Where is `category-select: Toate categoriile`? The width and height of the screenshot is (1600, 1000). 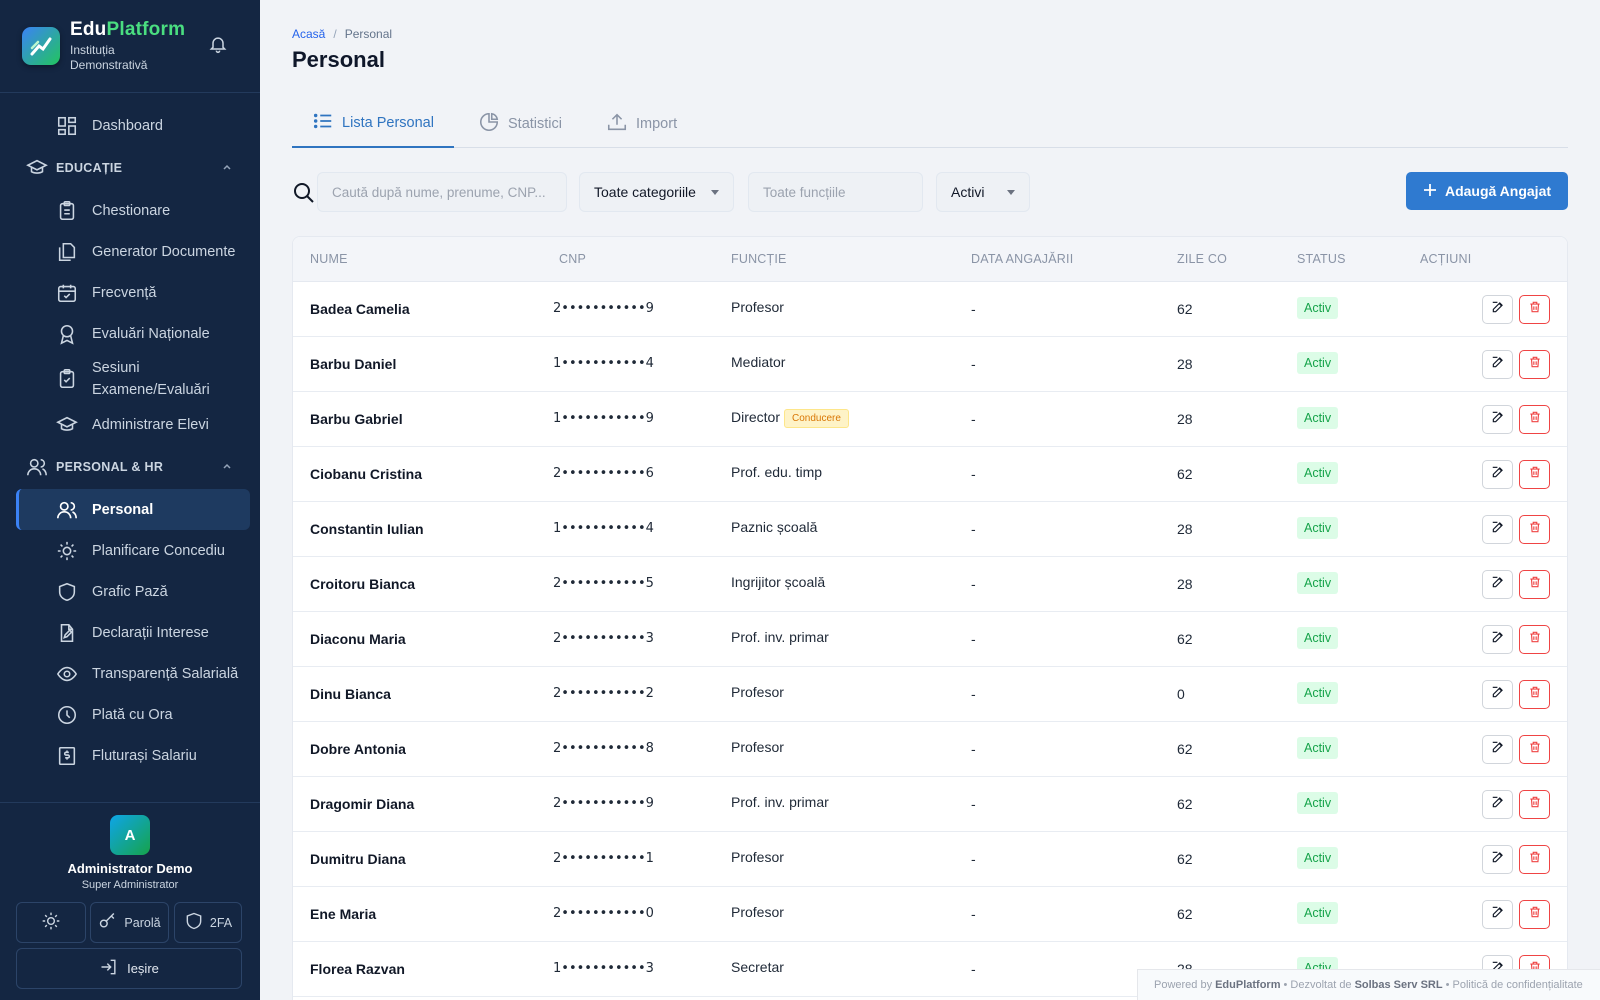 category-select: Toate categoriile is located at coordinates (656, 192).